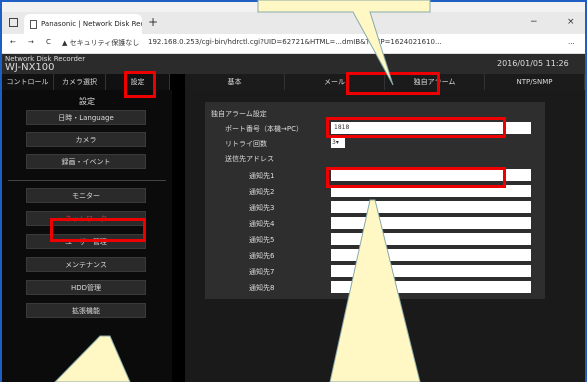 This screenshot has height=382, width=587. Describe the element at coordinates (375, 290) in the screenshot. I see `bottom-right-callout` at that location.